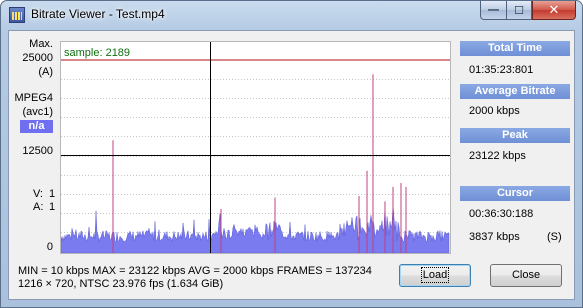 This screenshot has height=308, width=583. Describe the element at coordinates (37, 58) in the screenshot. I see `max-value: 25000` at that location.